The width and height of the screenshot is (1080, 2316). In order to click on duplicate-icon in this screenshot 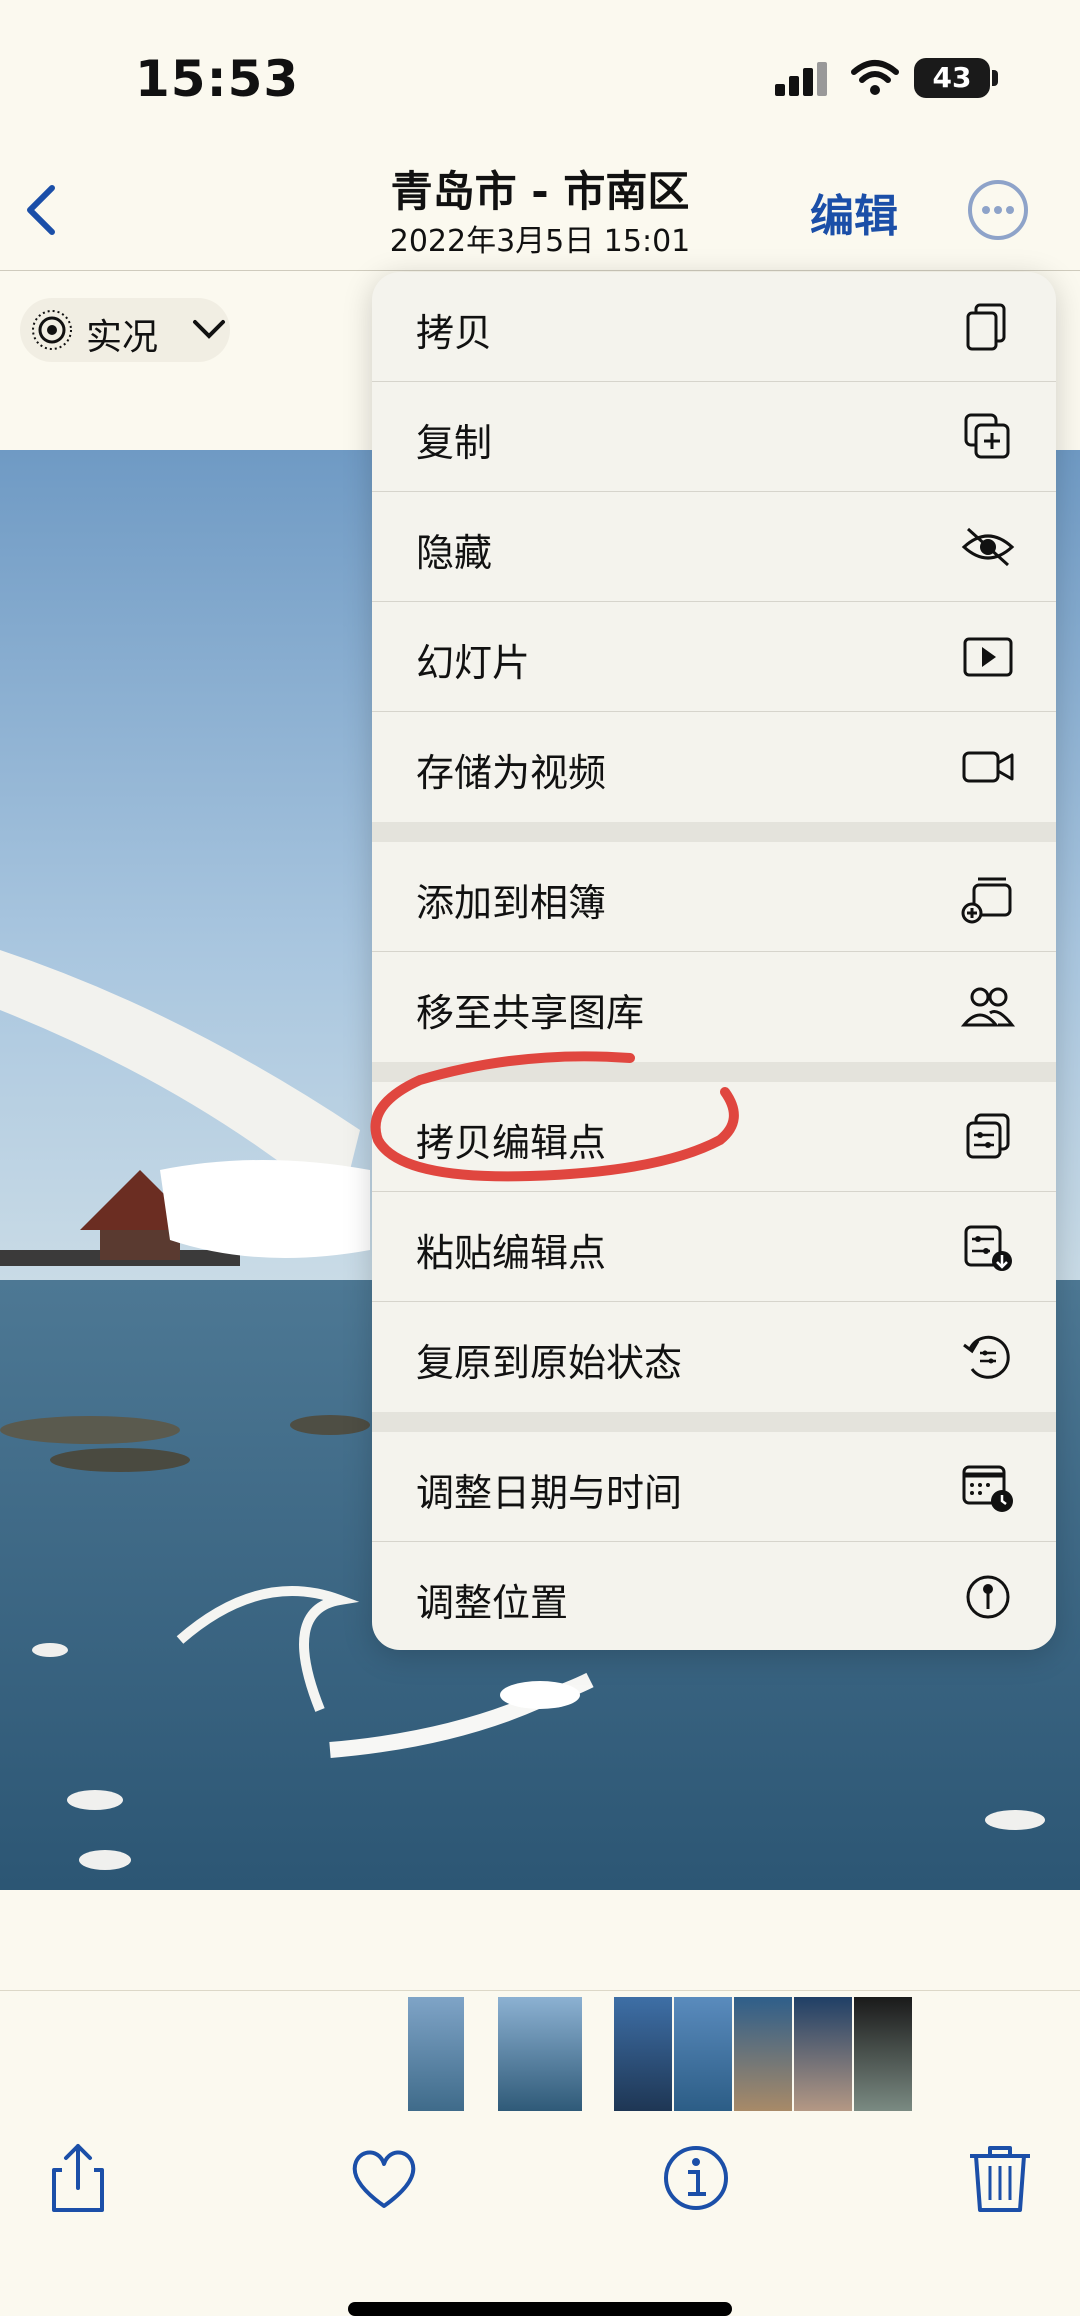, I will do `click(987, 436)`.